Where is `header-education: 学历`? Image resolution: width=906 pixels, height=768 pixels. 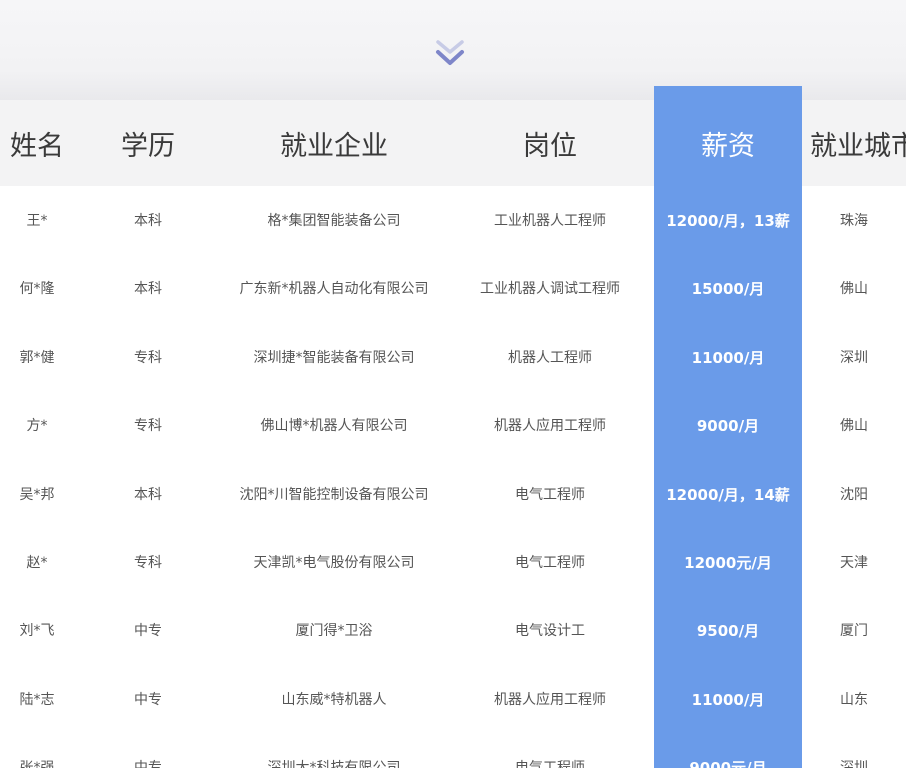 header-education: 学历 is located at coordinates (148, 146).